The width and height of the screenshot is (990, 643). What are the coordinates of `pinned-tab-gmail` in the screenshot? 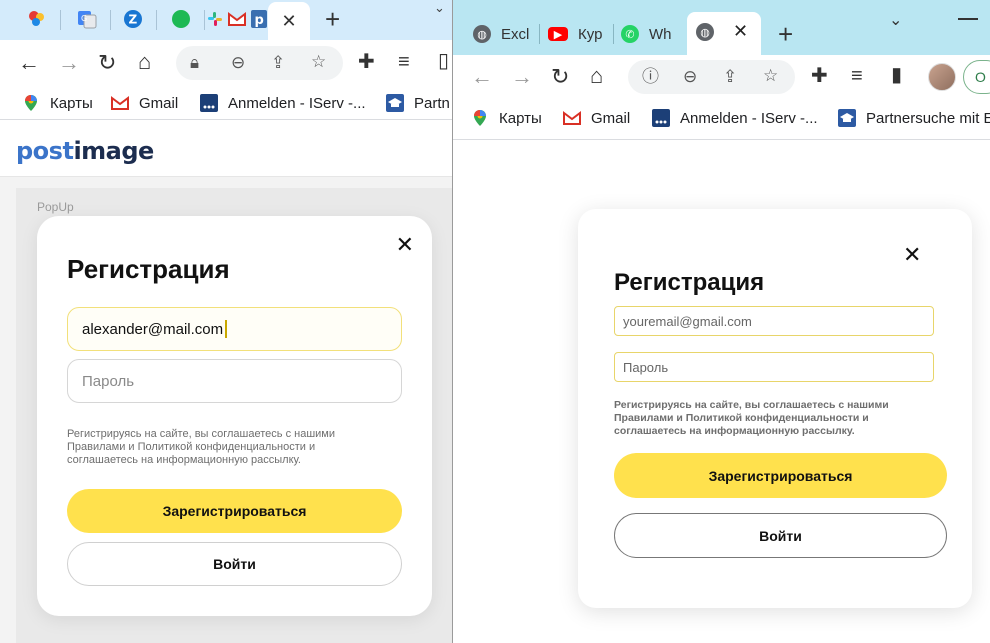 It's located at (237, 19).